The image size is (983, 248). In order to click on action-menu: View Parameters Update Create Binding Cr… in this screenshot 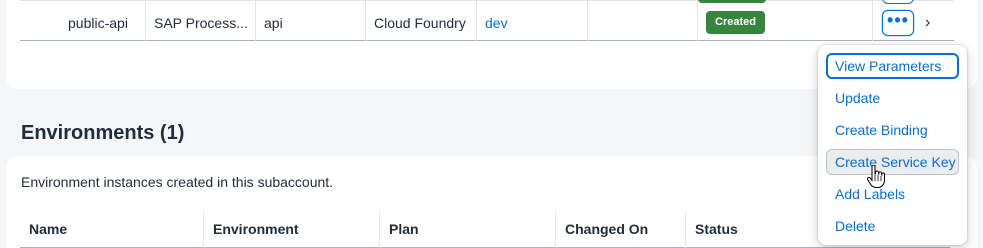, I will do `click(892, 145)`.